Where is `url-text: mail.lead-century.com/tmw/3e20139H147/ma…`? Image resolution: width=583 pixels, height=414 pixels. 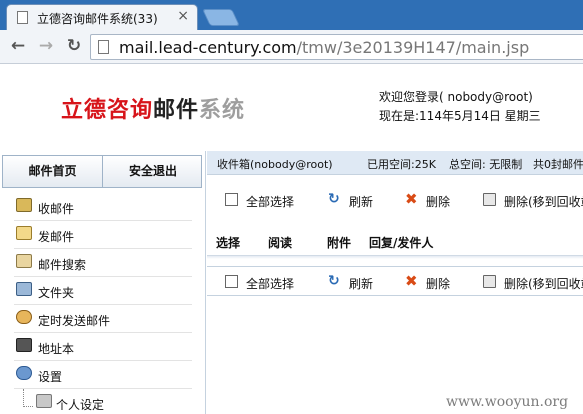 url-text: mail.lead-century.com/tmw/3e20139H147/ma… is located at coordinates (324, 47).